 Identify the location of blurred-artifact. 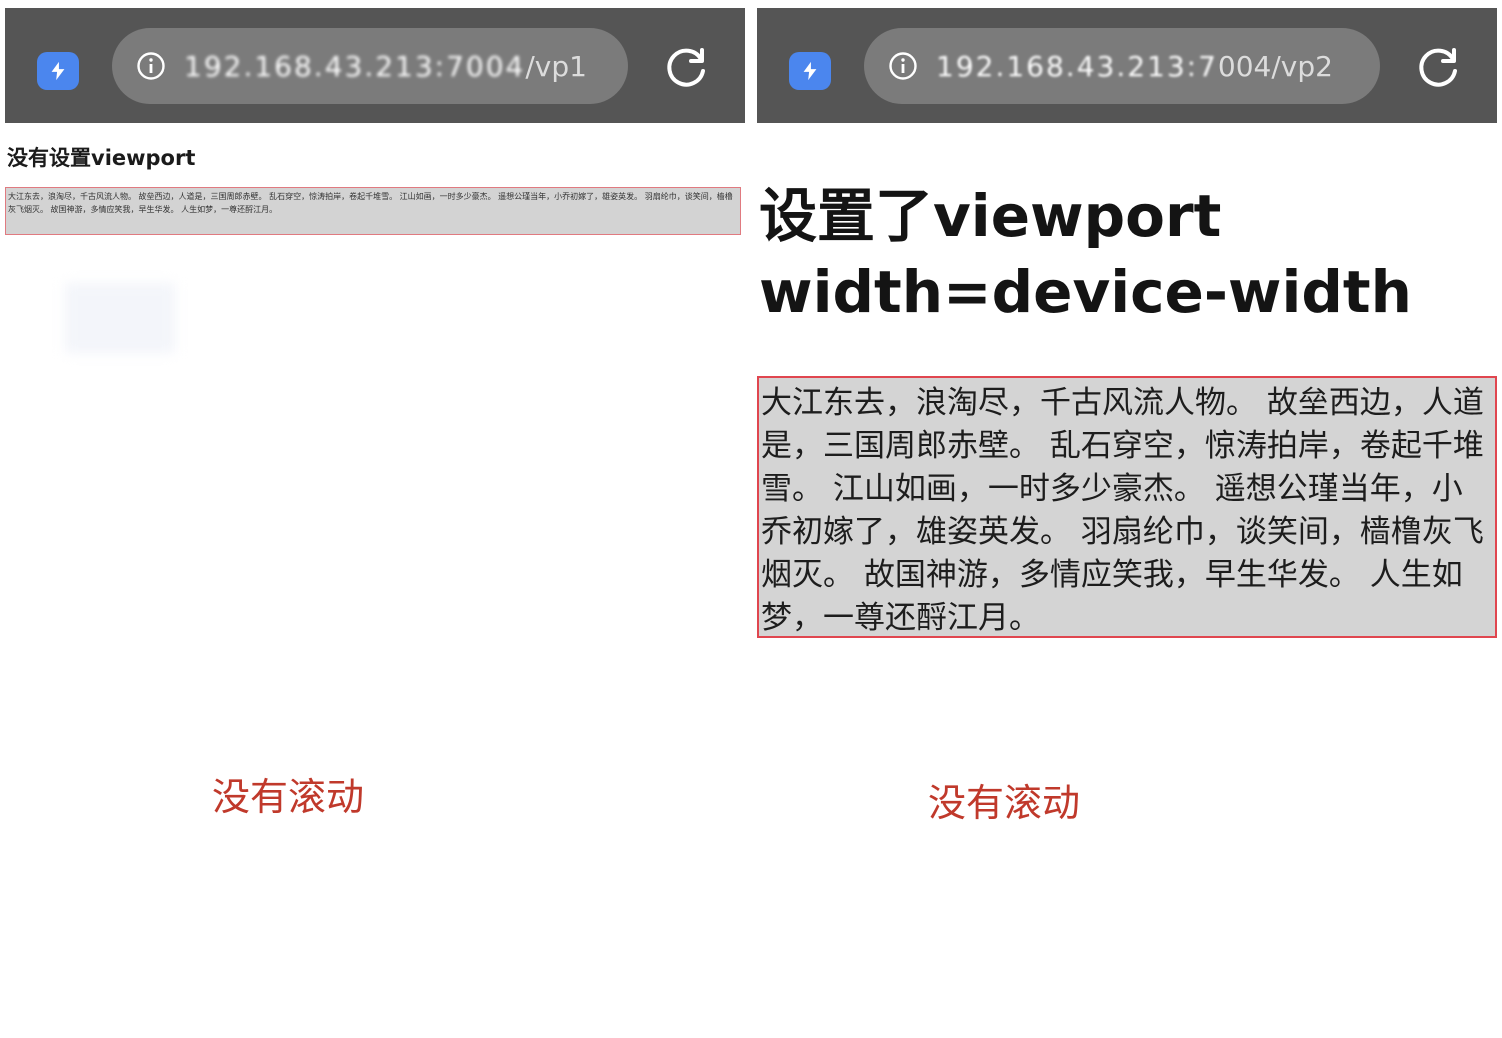
(120, 318).